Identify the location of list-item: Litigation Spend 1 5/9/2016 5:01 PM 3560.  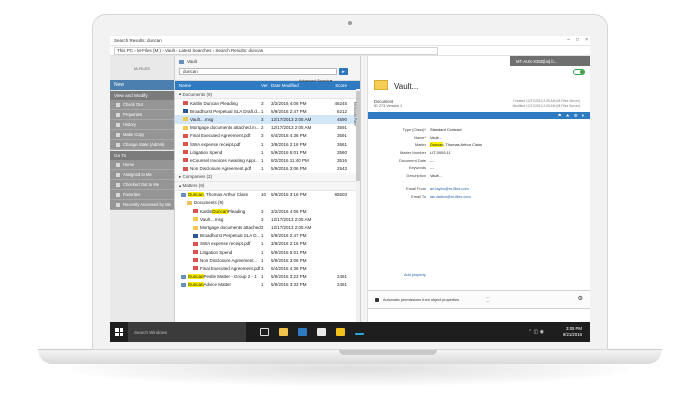
(267, 152).